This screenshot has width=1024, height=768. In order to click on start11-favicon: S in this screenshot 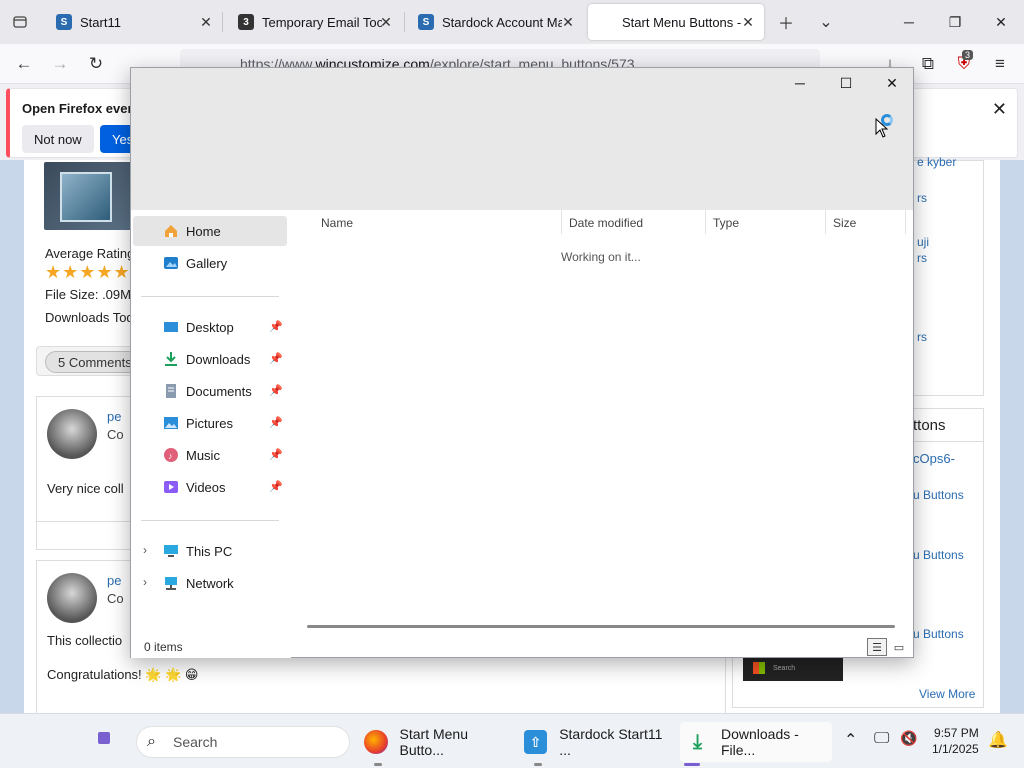, I will do `click(64, 22)`.